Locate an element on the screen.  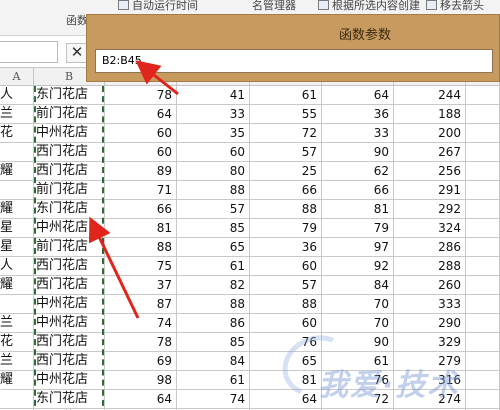
cell-a15: 花 is located at coordinates (17, 342).